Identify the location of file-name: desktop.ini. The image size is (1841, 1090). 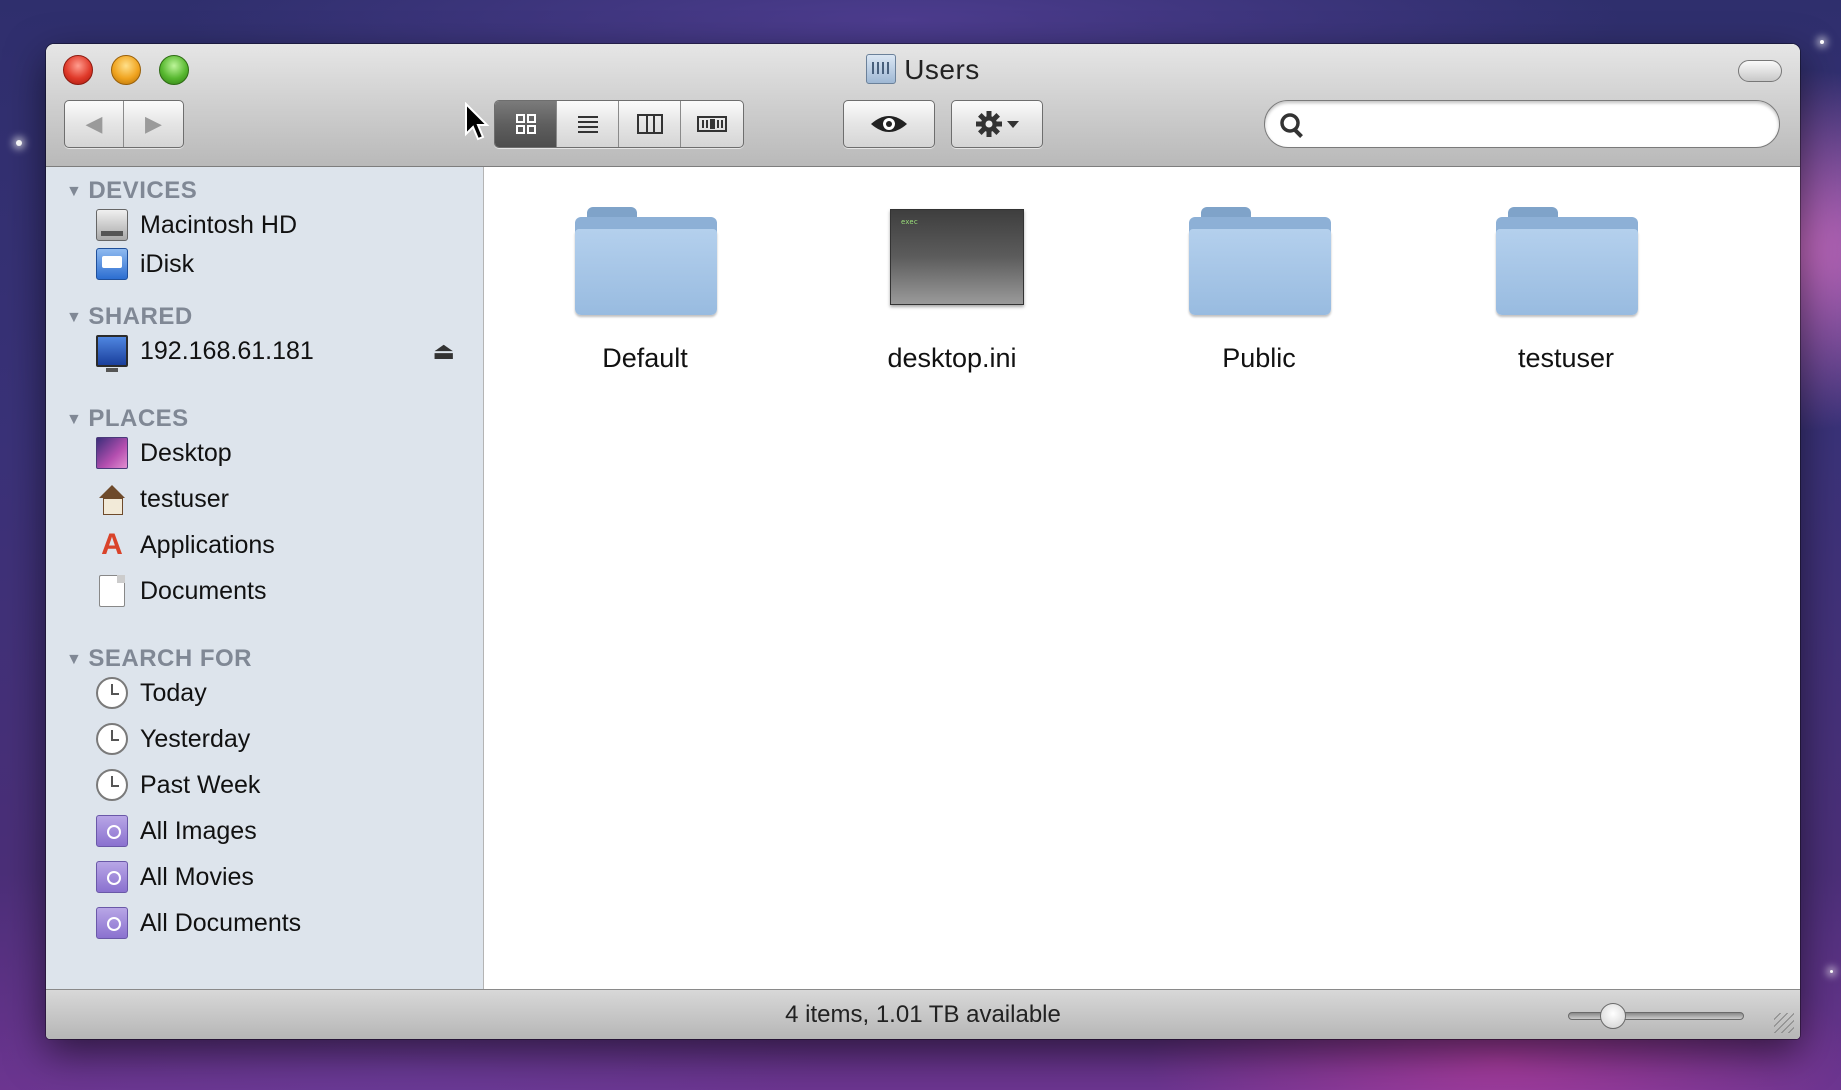
(952, 358).